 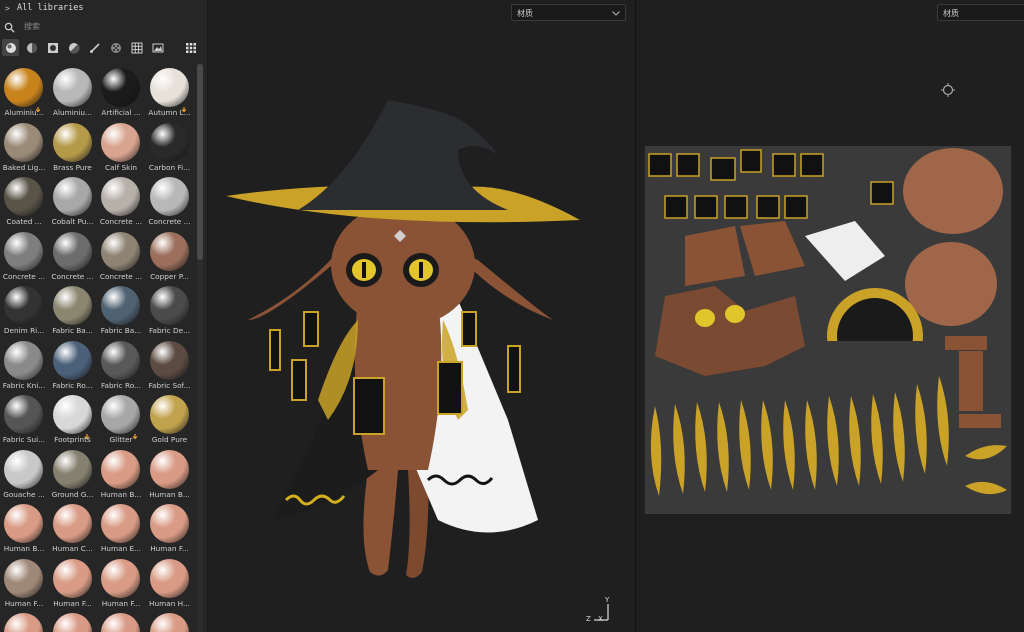 What do you see at coordinates (600, 619) in the screenshot?
I see `axis-label-x: X` at bounding box center [600, 619].